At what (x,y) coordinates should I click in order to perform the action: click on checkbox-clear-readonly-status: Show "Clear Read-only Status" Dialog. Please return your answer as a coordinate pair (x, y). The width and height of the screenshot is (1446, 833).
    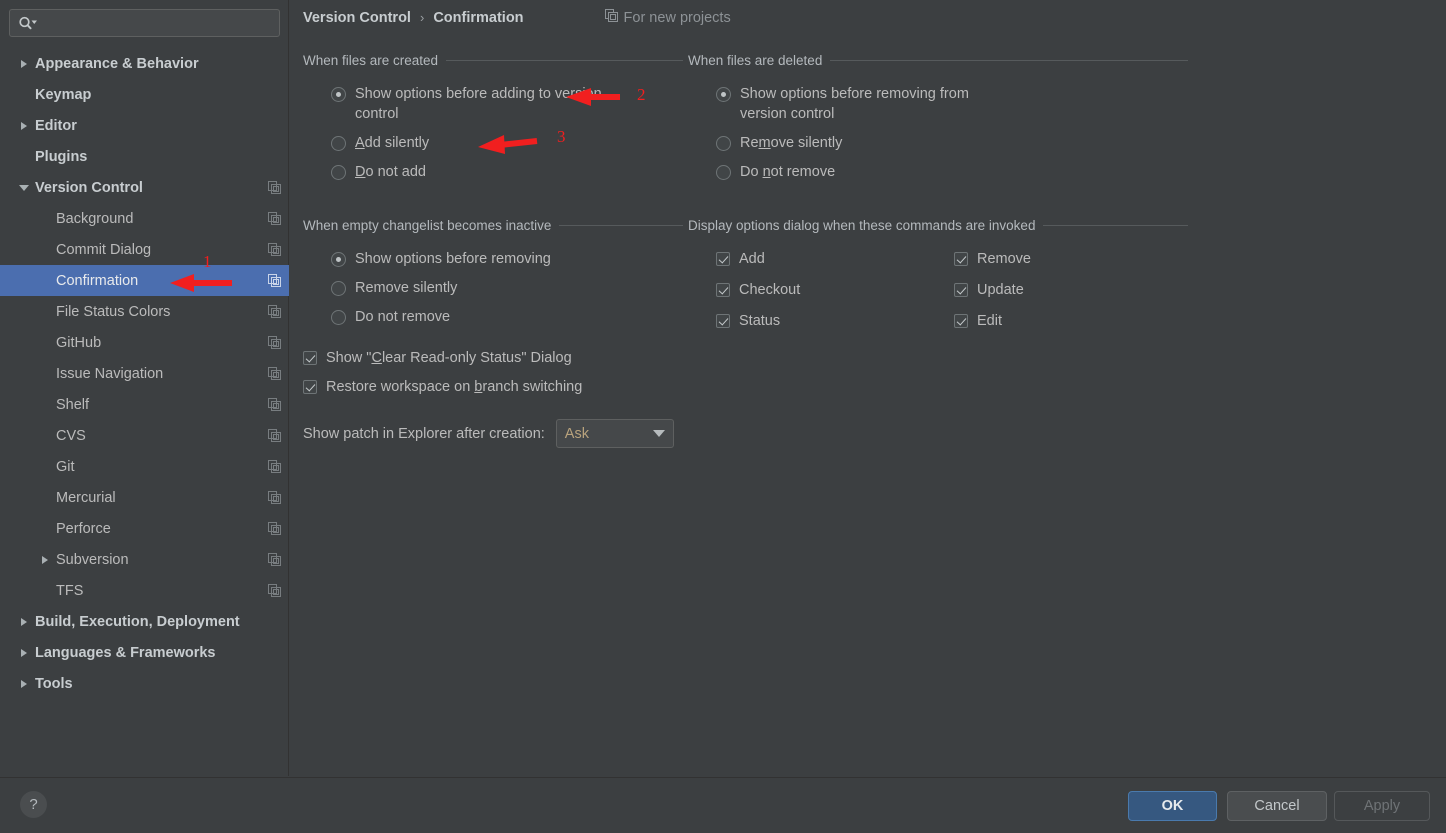
    Looking at the image, I should click on (488, 358).